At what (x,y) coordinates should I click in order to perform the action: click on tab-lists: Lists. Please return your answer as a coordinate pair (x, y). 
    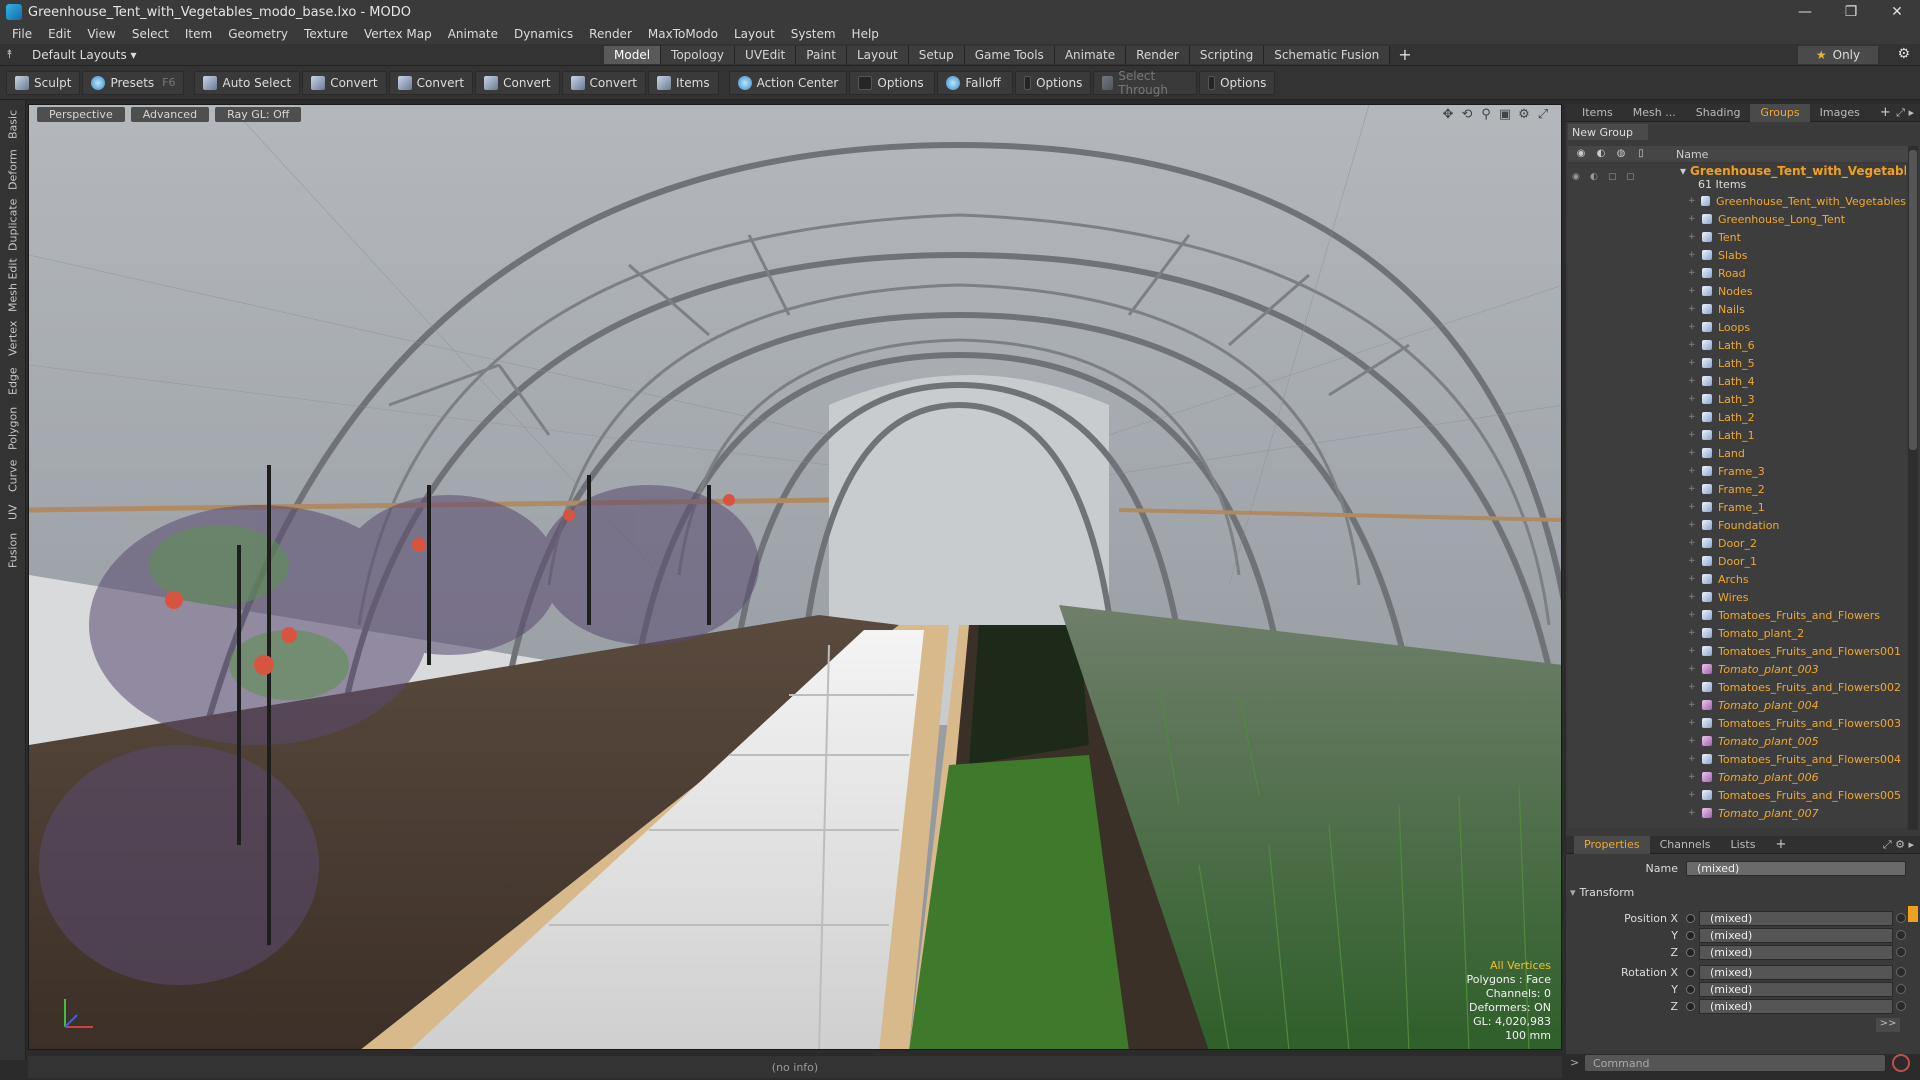
    Looking at the image, I should click on (1743, 845).